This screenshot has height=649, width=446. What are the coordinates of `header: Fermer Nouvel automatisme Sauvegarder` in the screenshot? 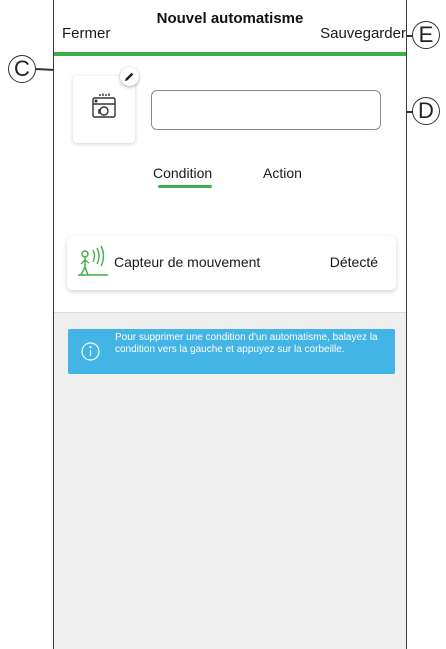 It's located at (230, 26).